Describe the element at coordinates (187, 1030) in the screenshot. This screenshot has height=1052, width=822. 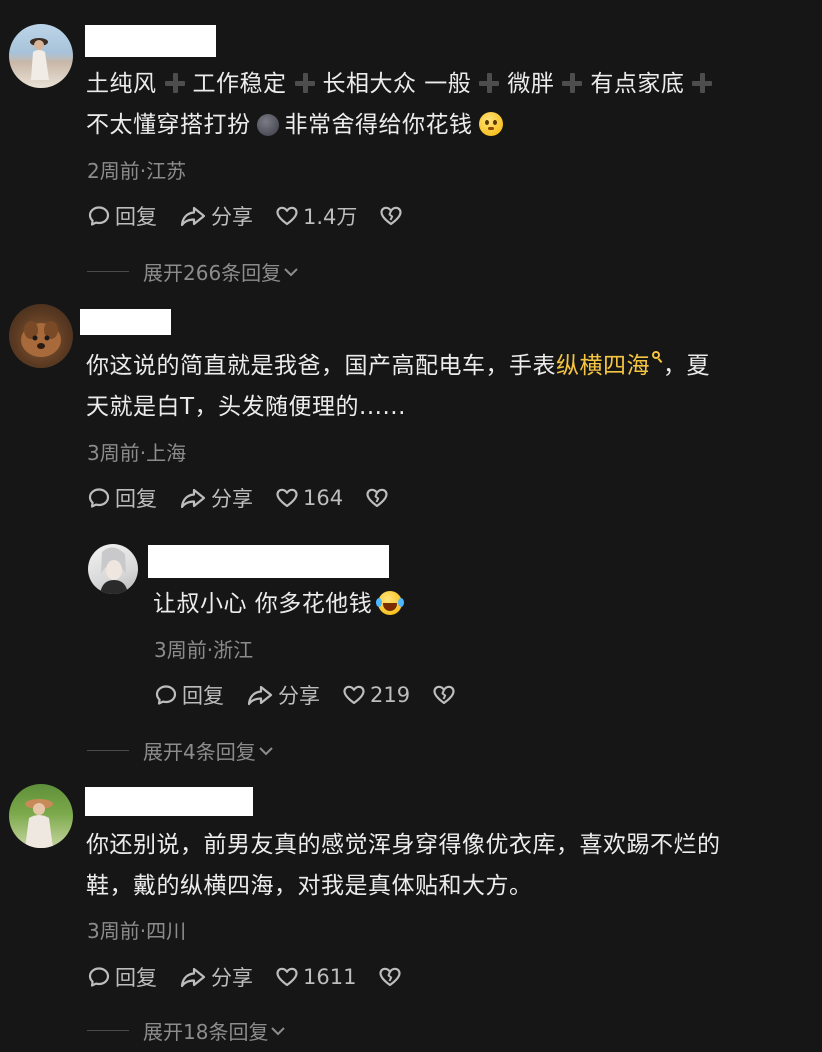
I see `expand-replies-button: 展开18条回复` at that location.